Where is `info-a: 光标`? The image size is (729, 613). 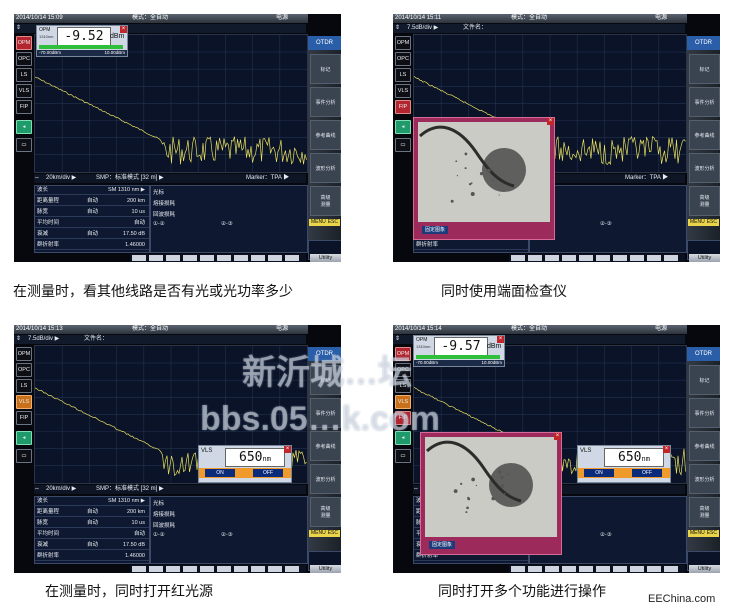 info-a: 光标 is located at coordinates (159, 504).